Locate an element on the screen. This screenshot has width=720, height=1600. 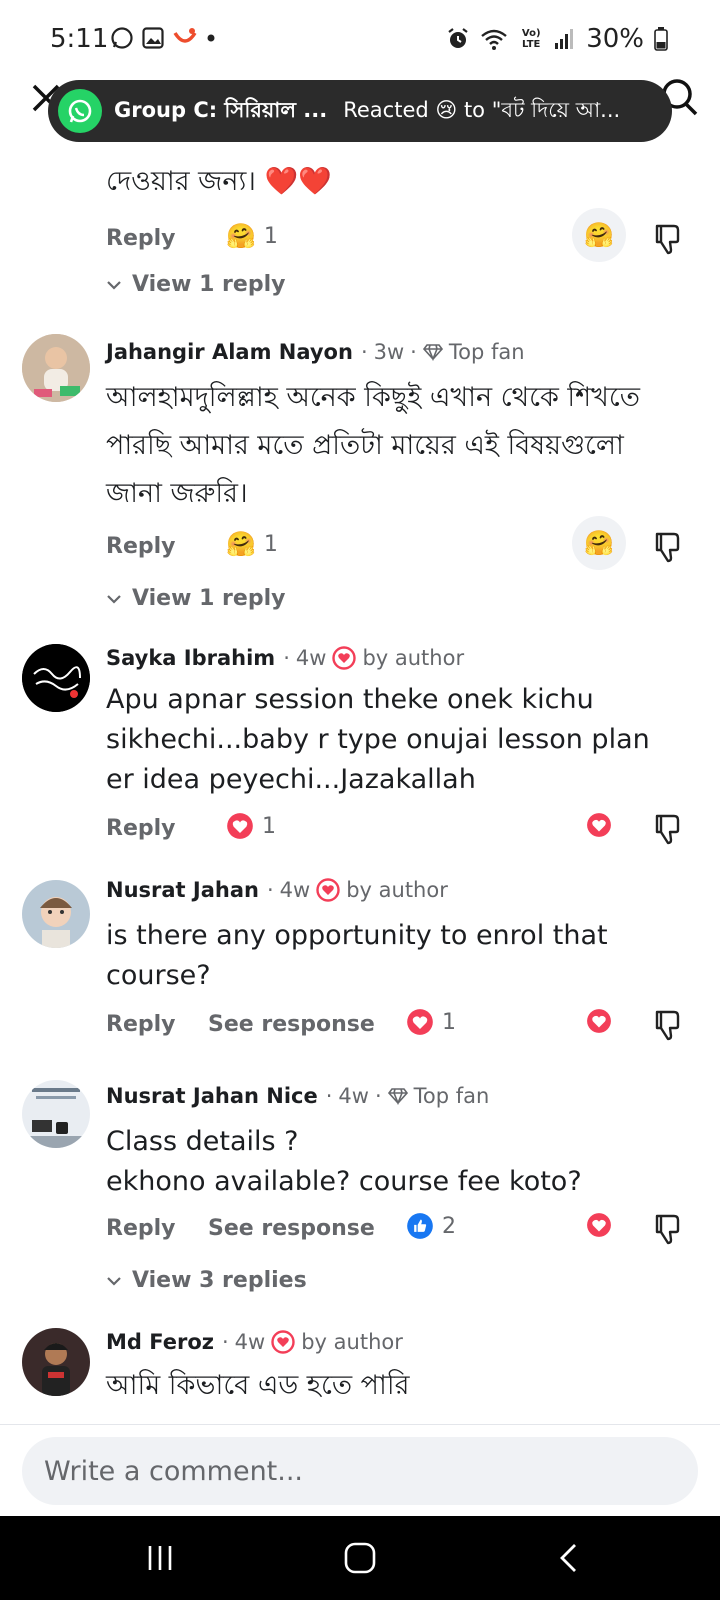
comment-time: 3w is located at coordinates (389, 352).